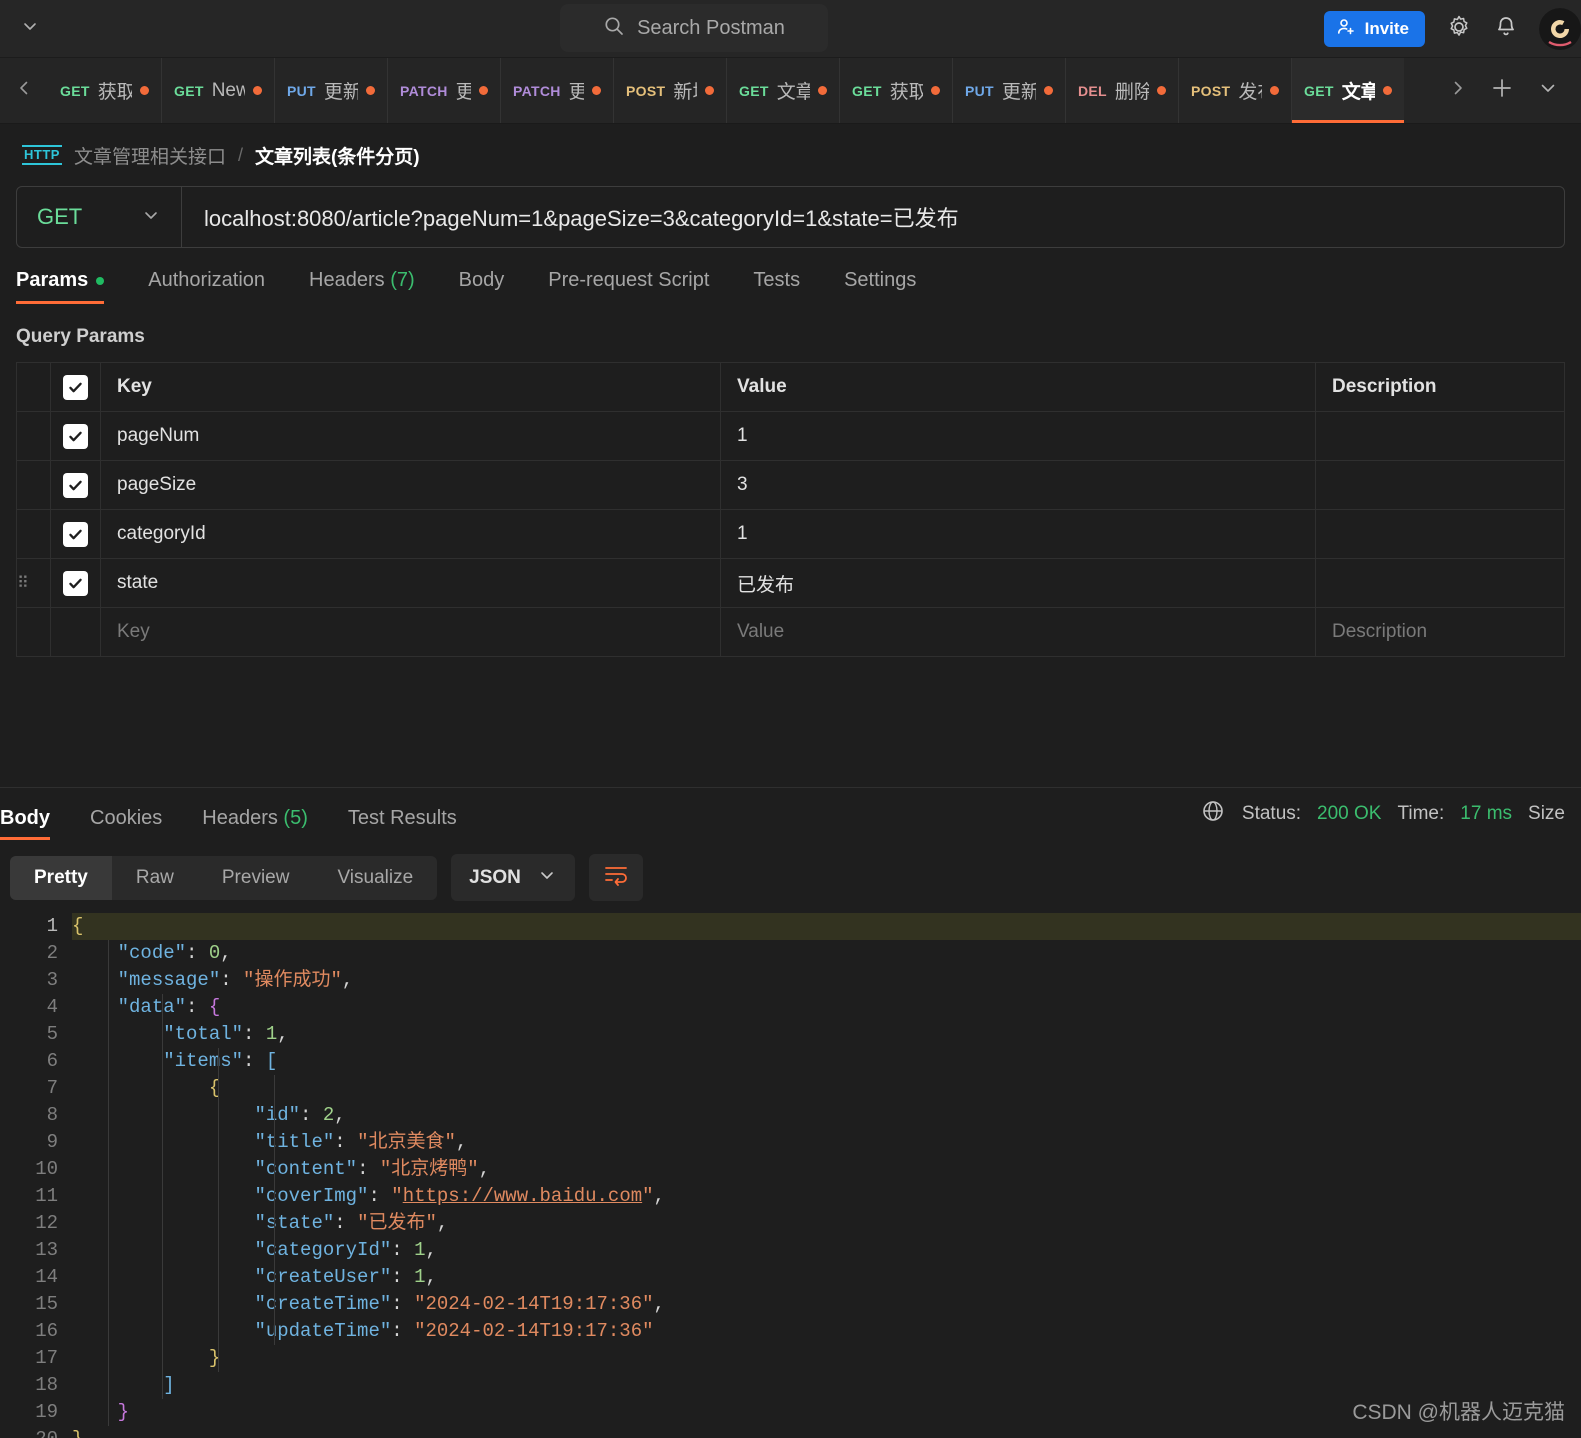 The width and height of the screenshot is (1581, 1438). Describe the element at coordinates (35, 823) in the screenshot. I see `response-tab-body: Body` at that location.